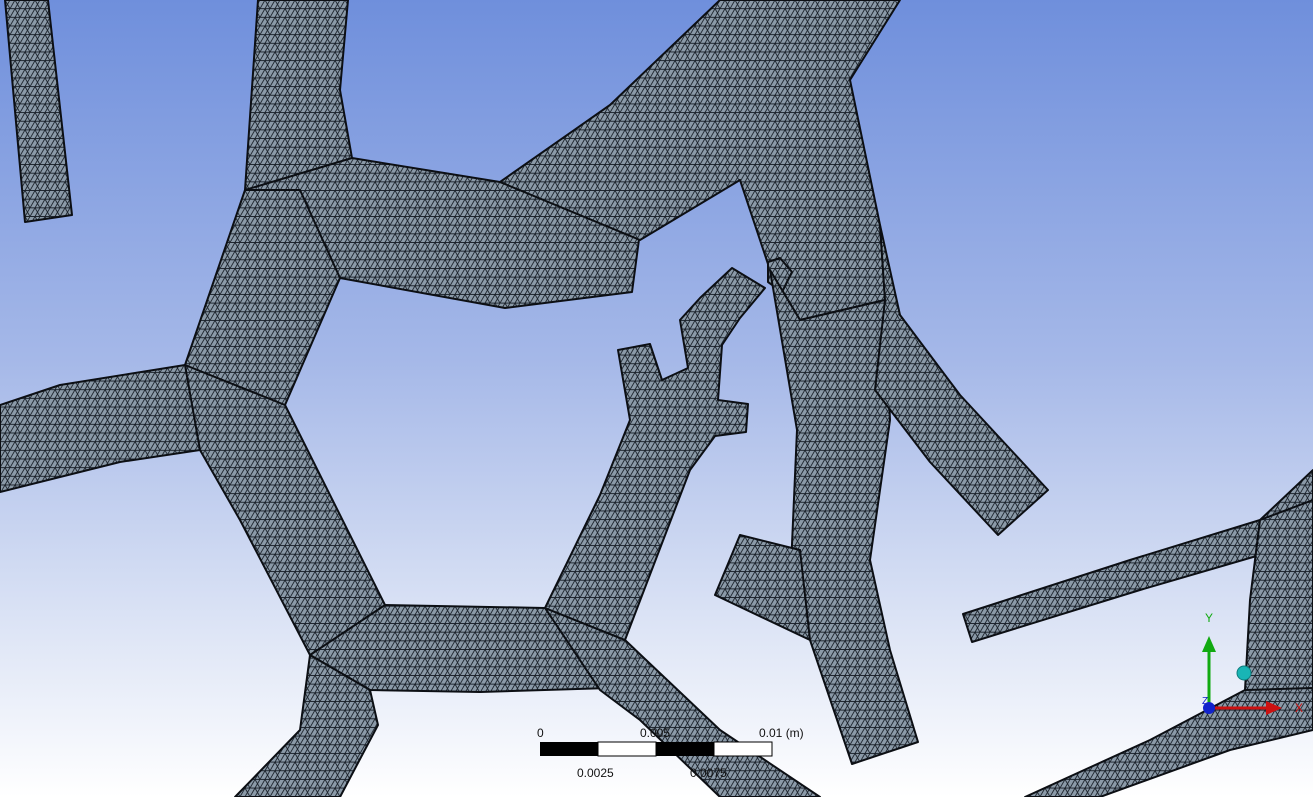 The height and width of the screenshot is (797, 1313). I want to click on triad-z-label: Z, so click(1205, 701).